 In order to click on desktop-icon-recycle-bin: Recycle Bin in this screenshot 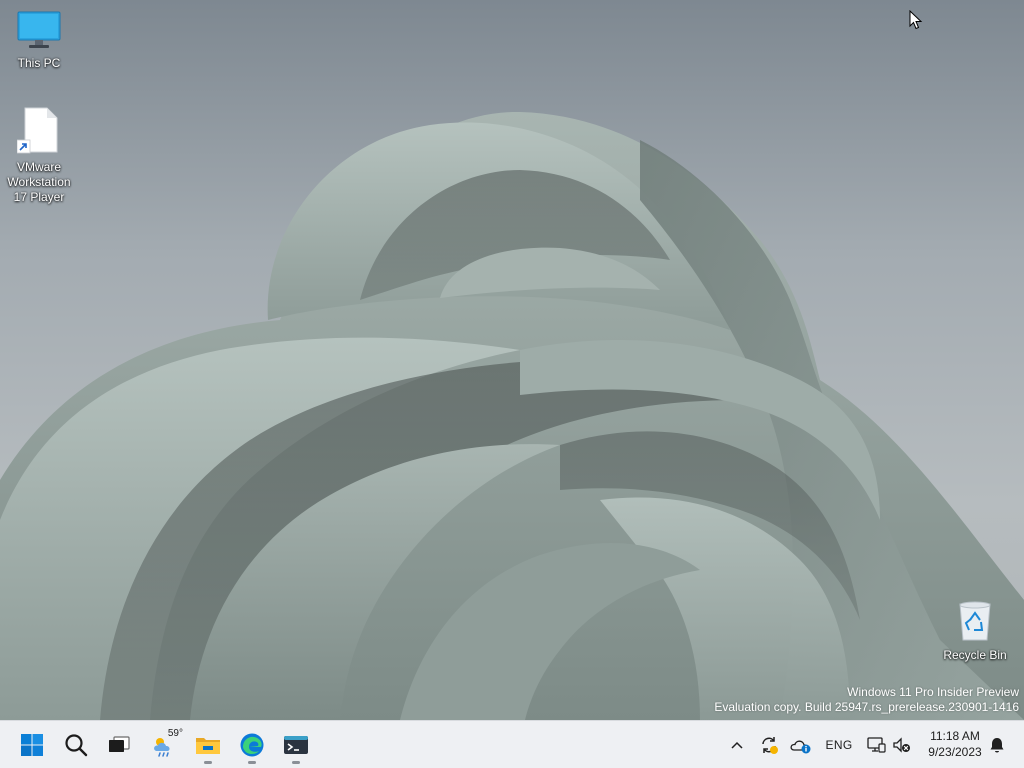, I will do `click(975, 631)`.